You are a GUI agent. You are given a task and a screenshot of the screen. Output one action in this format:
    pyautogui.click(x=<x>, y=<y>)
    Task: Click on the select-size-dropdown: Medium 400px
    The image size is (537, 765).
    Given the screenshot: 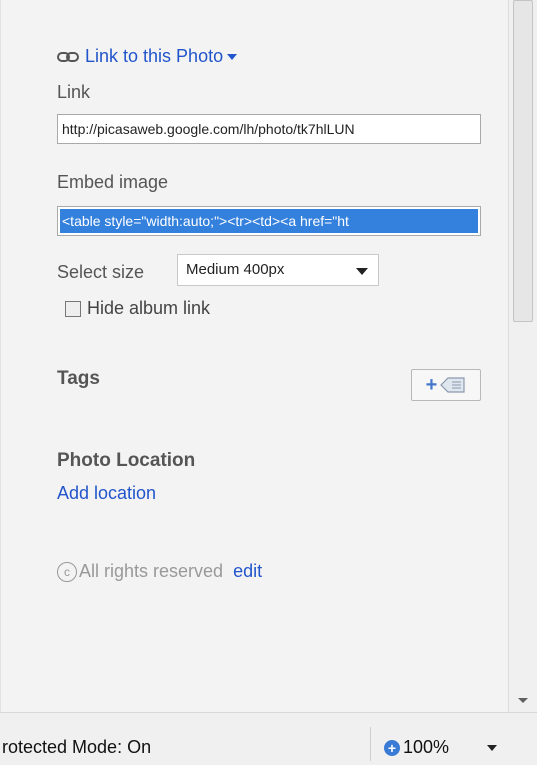 What is the action you would take?
    pyautogui.click(x=278, y=270)
    